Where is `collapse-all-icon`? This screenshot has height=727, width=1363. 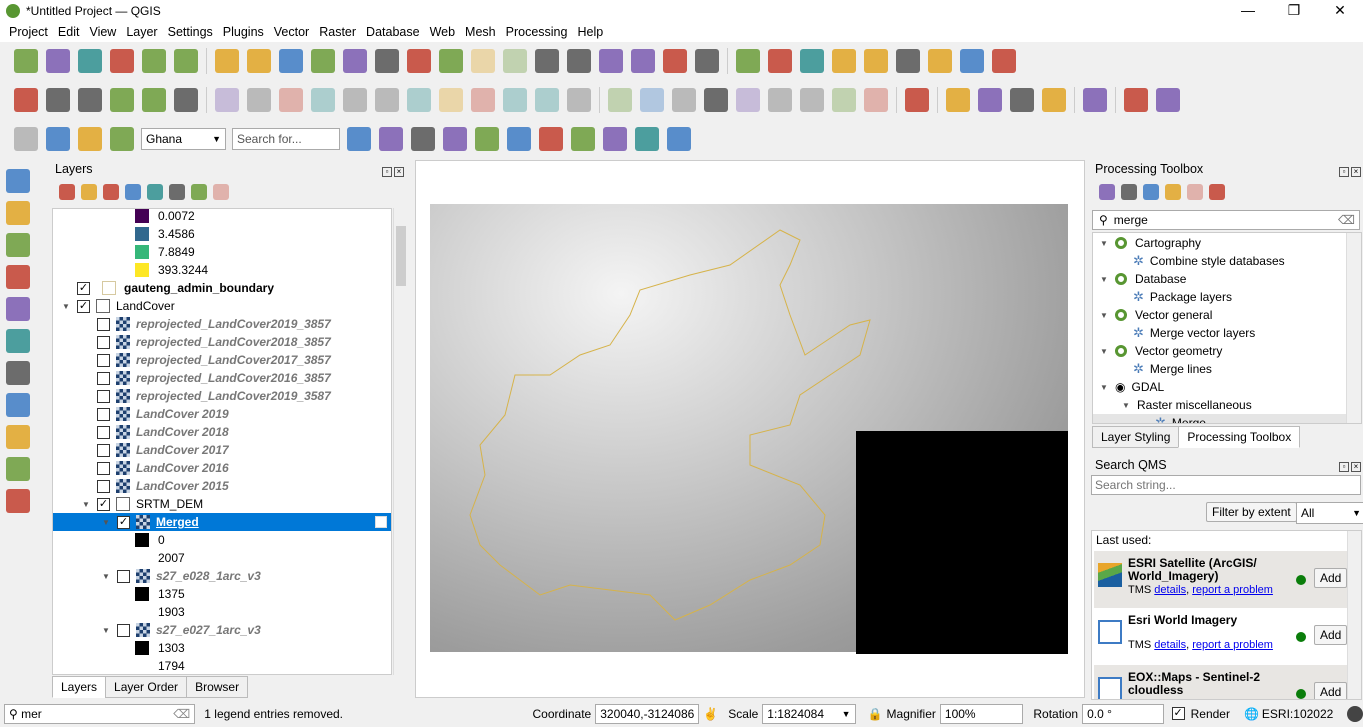
collapse-all-icon is located at coordinates (199, 192).